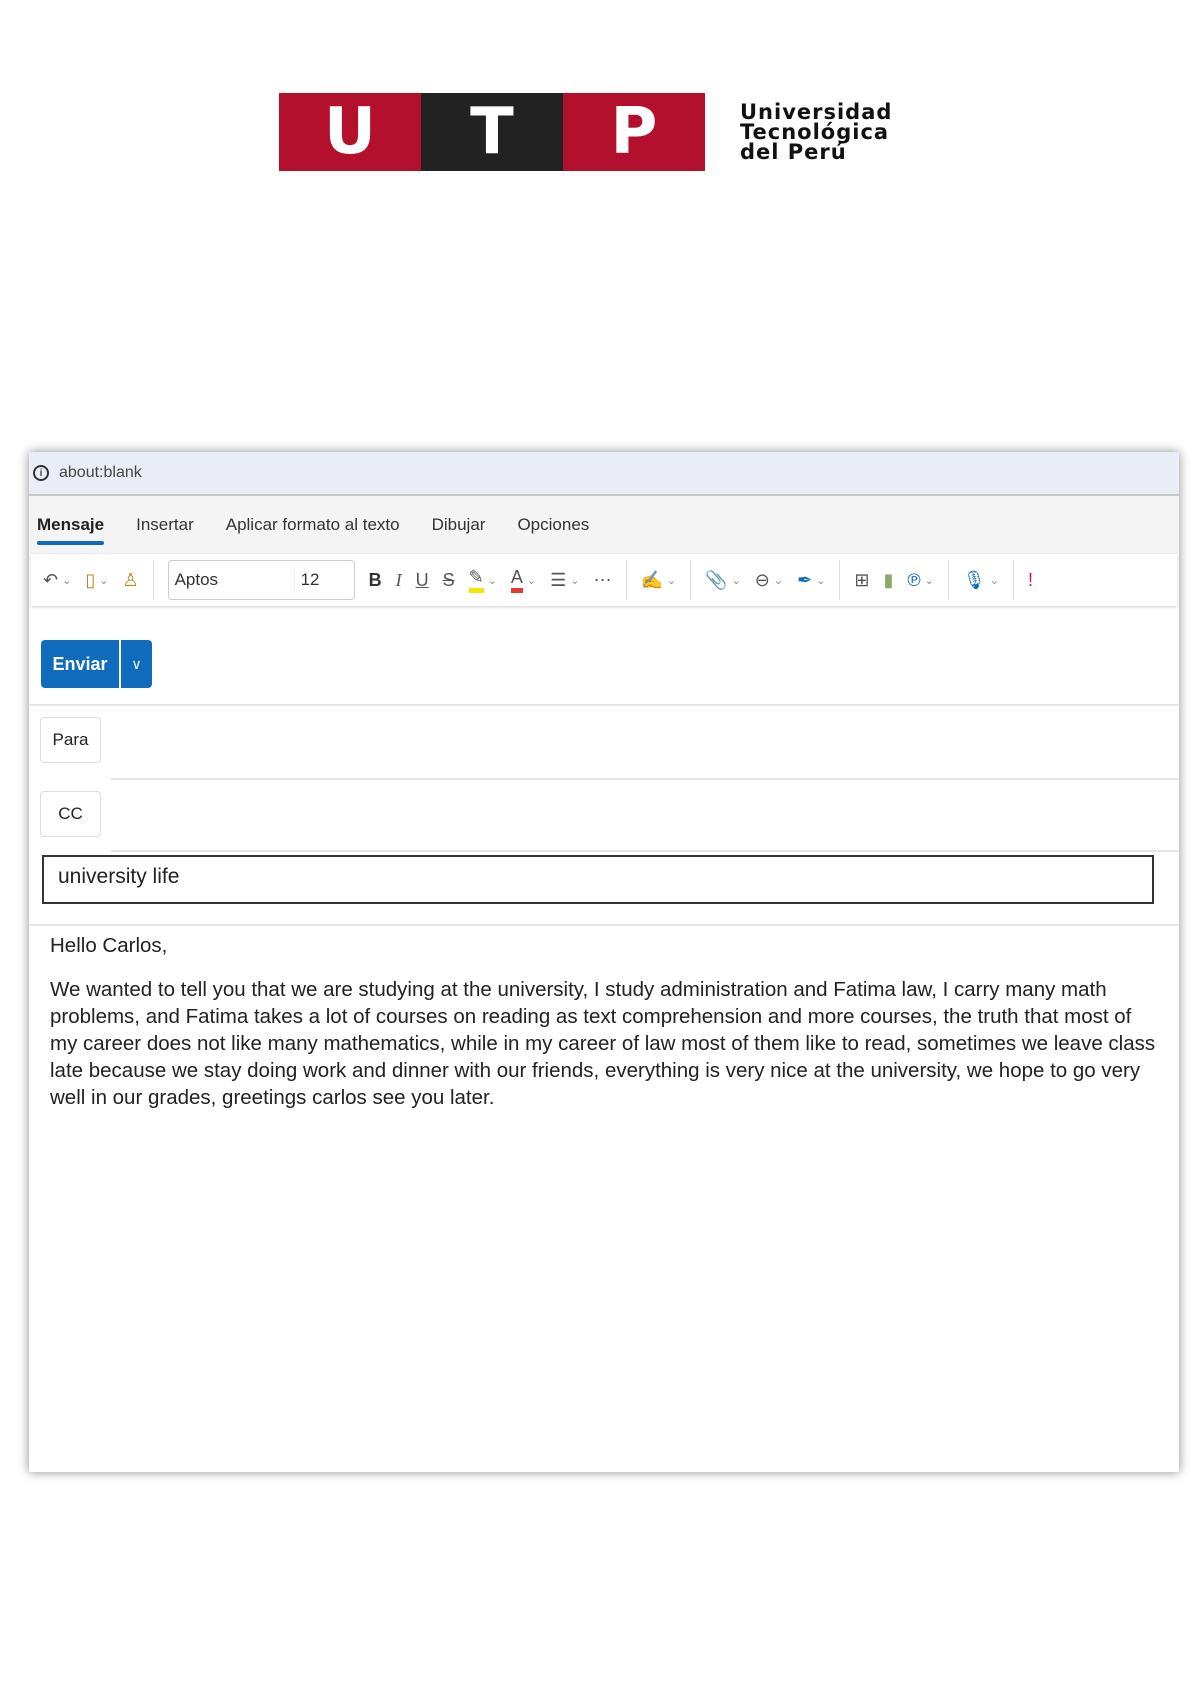  Describe the element at coordinates (449, 580) in the screenshot. I see `strikethrough-icon: S` at that location.